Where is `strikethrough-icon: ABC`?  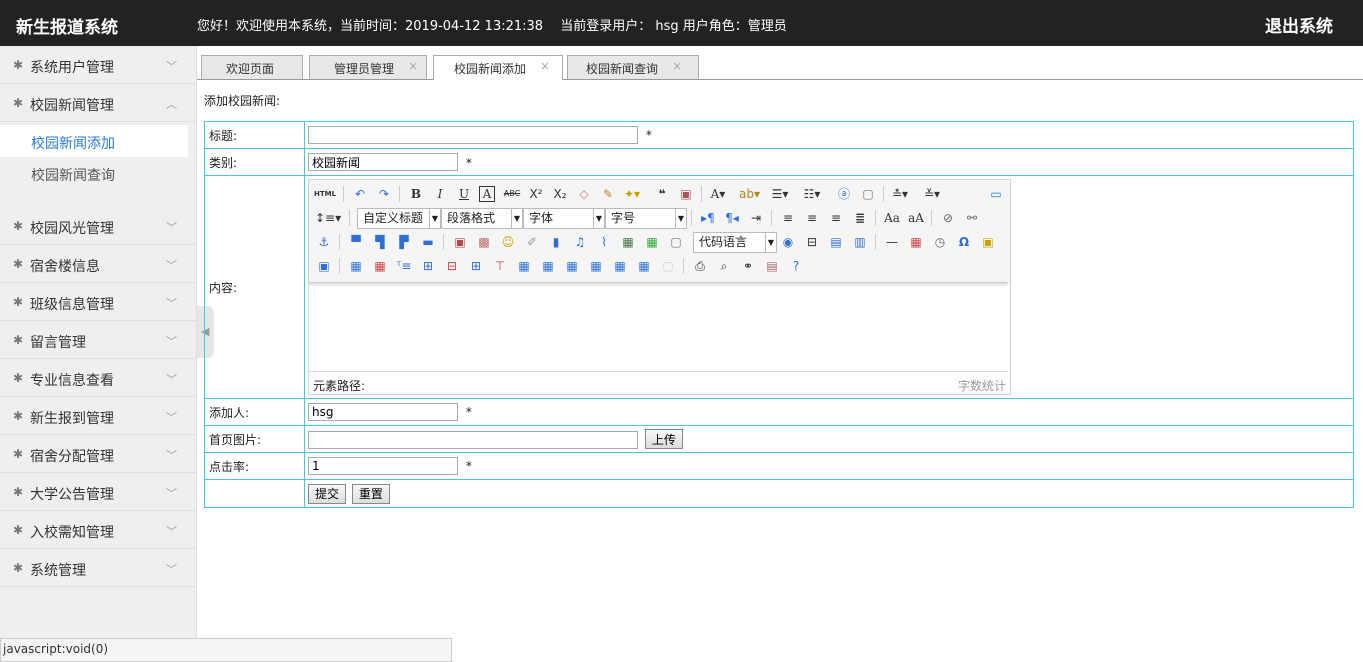 strikethrough-icon: ABC is located at coordinates (512, 194).